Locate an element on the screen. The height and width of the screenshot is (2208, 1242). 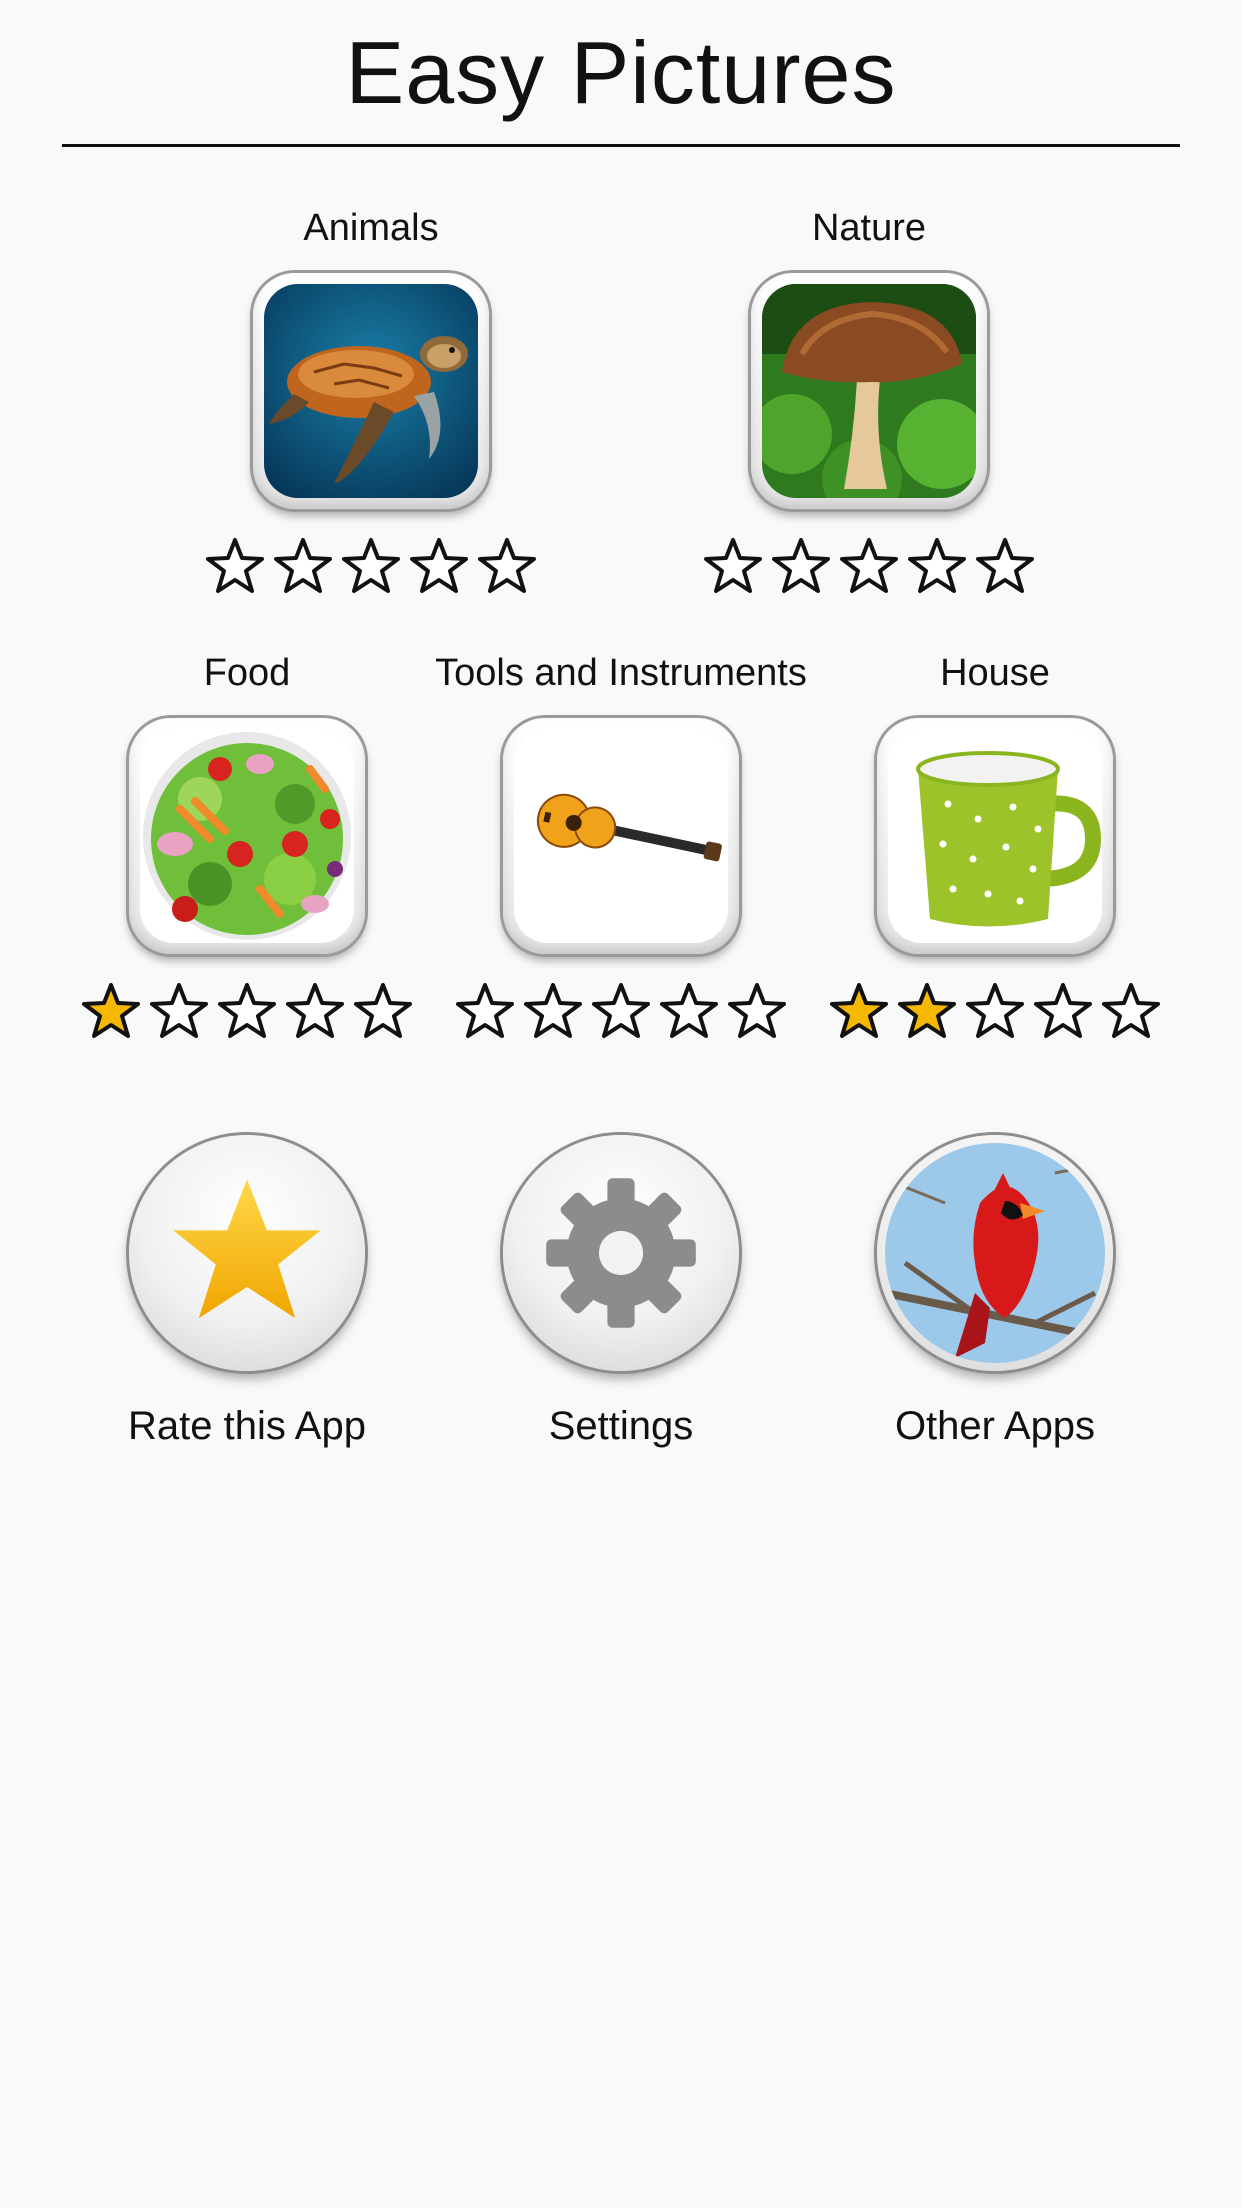
rate-app-label: Rate this App is located at coordinates (247, 1426).